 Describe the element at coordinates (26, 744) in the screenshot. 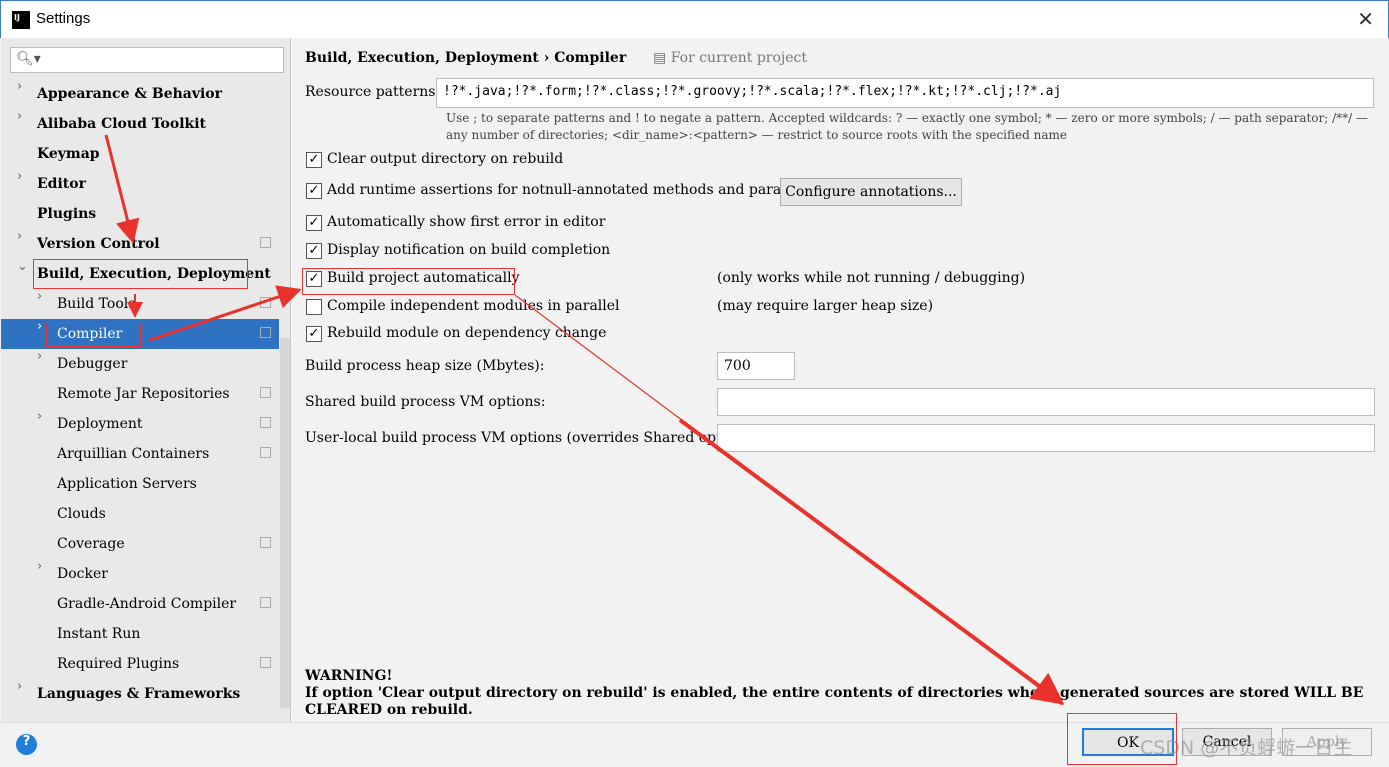

I see `help-icon: ?` at that location.